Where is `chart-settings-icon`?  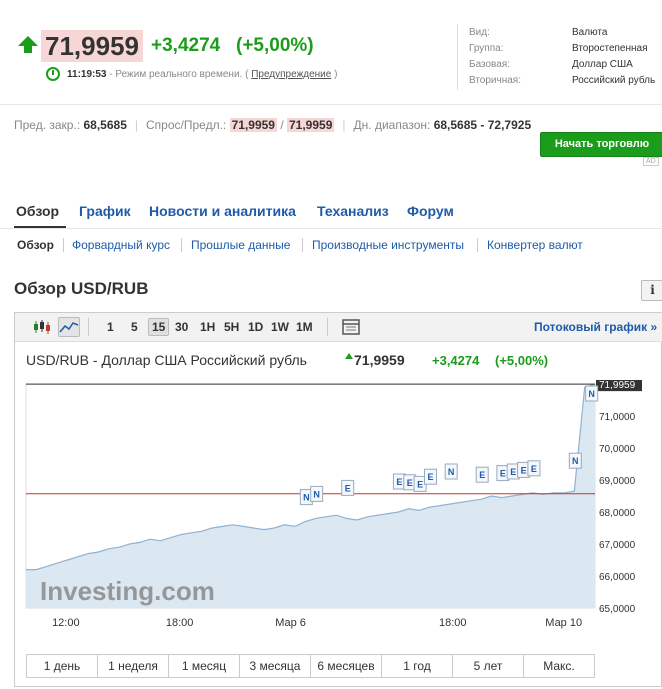 chart-settings-icon is located at coordinates (351, 327).